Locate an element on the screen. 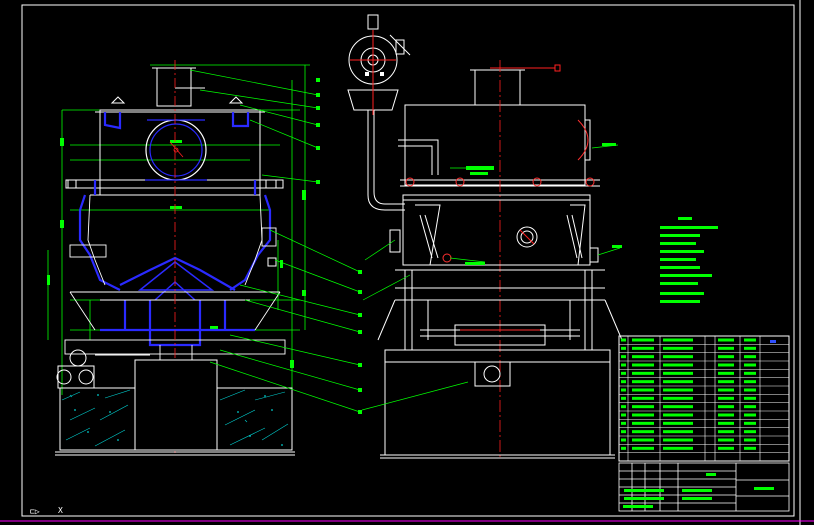 This screenshot has width=814, height=525. ucs-x-axis-label: X is located at coordinates (60, 510).